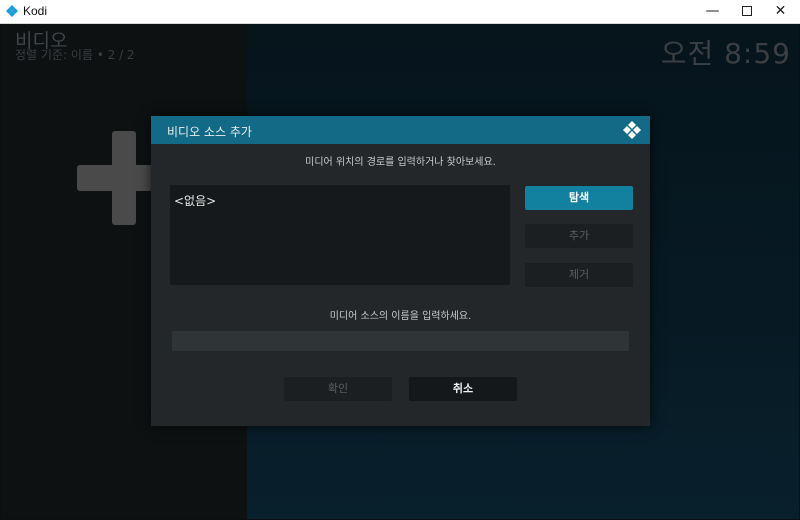  What do you see at coordinates (579, 275) in the screenshot?
I see `remove-button: 제거` at bounding box center [579, 275].